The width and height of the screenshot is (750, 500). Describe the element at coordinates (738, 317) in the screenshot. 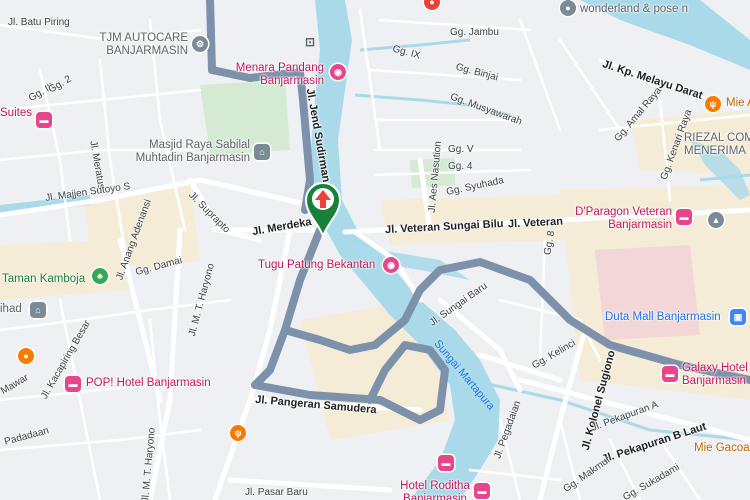

I see `shopping-bag-icon: ▣` at that location.